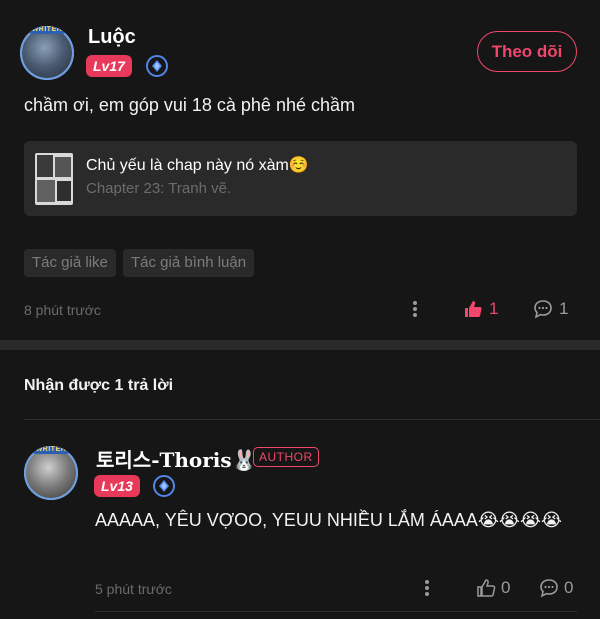 The width and height of the screenshot is (600, 619). I want to click on reply-text: AAAAA, YÊU VỢOO, YEUU NHIỀU LẮM ÁAAA😭😭😭😭, so click(329, 520).